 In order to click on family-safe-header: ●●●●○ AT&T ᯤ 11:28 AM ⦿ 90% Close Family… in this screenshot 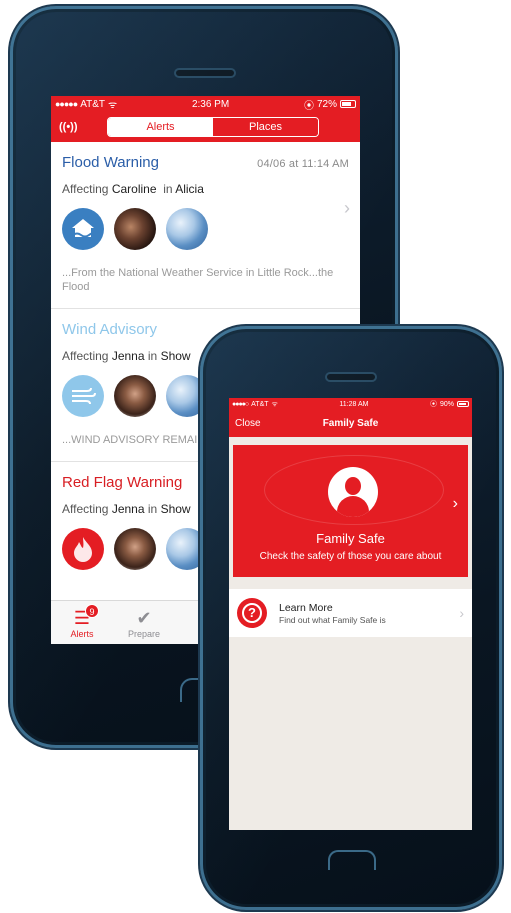, I will do `click(350, 417)`.